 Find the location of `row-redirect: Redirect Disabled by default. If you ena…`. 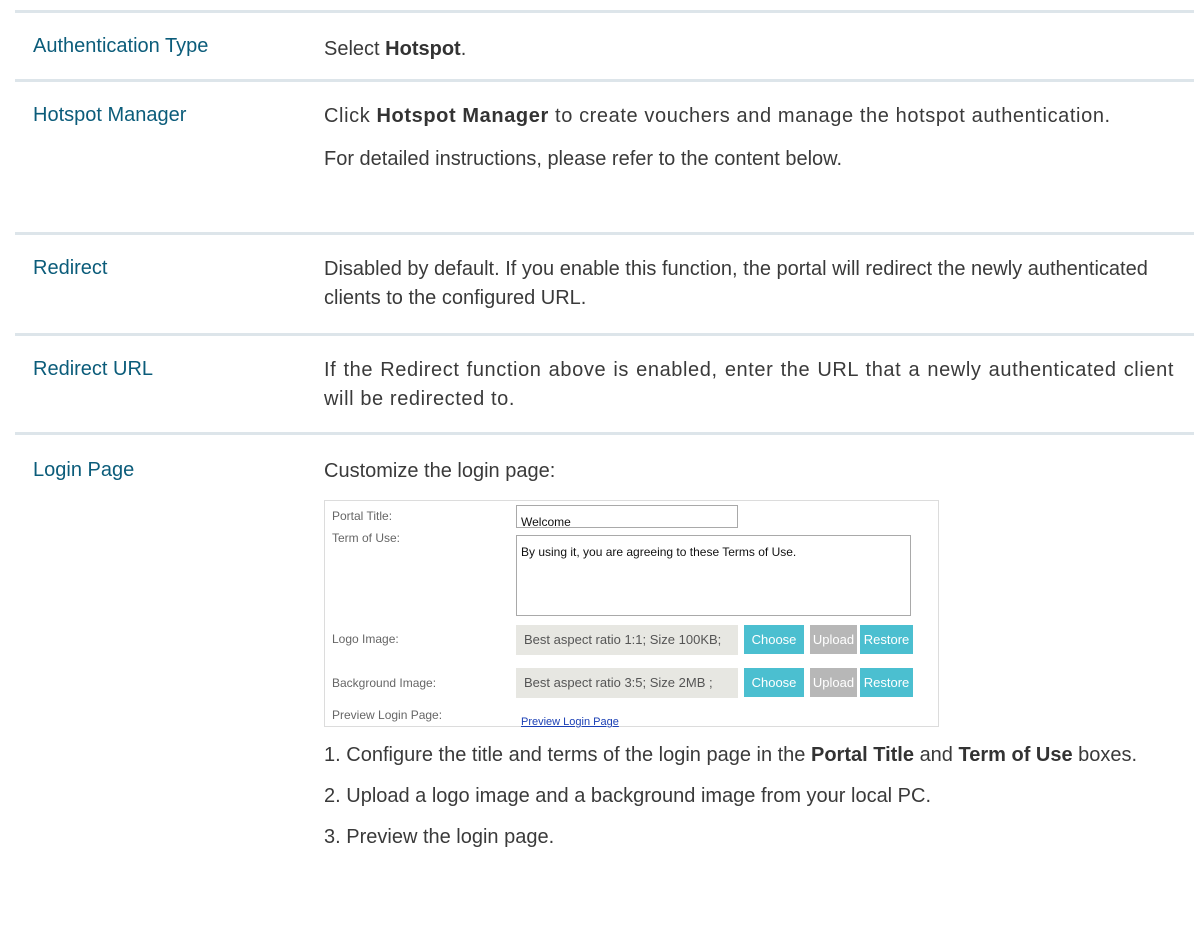

row-redirect: Redirect Disabled by default. If you ena… is located at coordinates (604, 282).